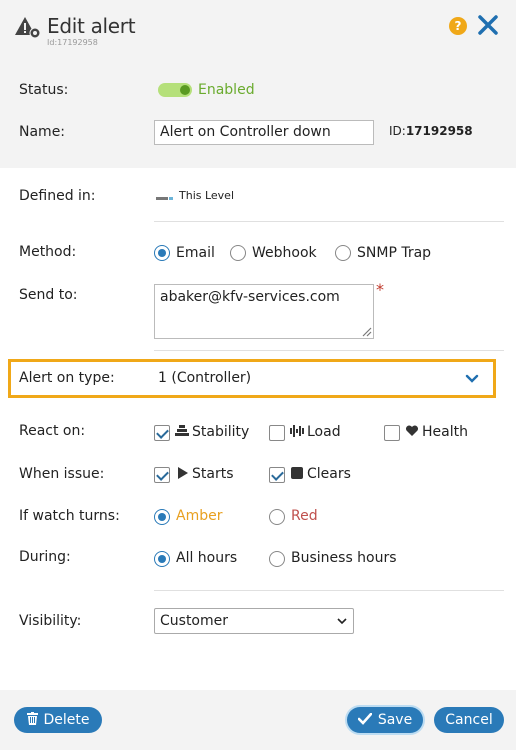 The image size is (516, 750). I want to click on dialog-header: Edit alert Id:17192958 ?, so click(258, 27).